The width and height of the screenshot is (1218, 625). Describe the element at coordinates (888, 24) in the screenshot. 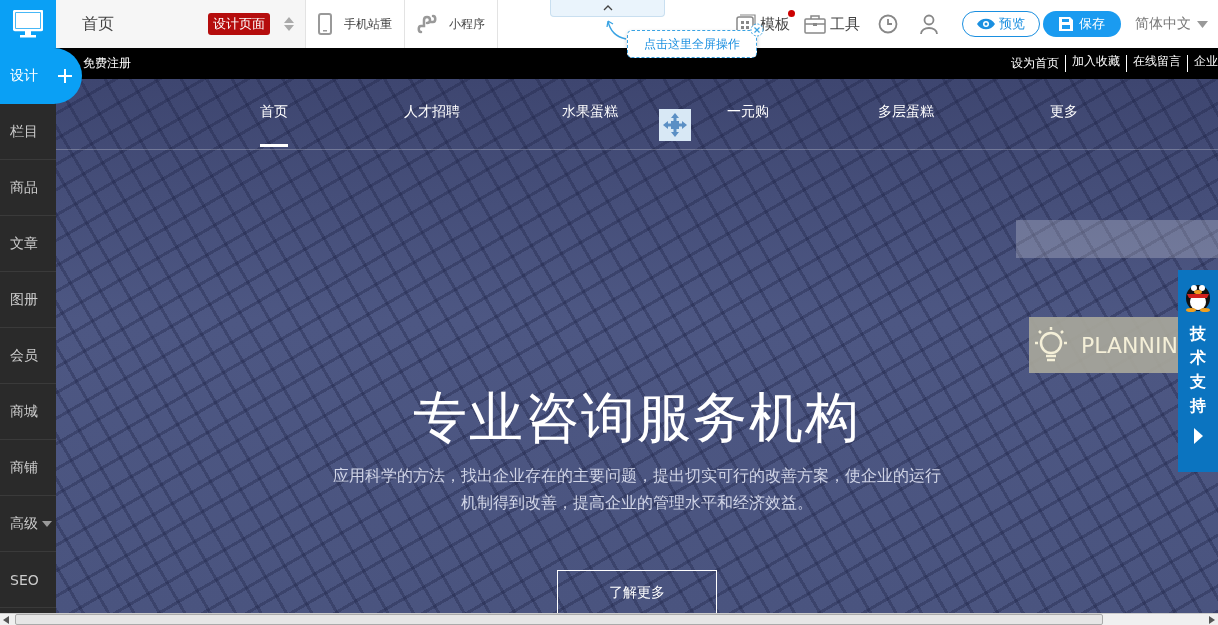

I see `history-clock-icon` at that location.